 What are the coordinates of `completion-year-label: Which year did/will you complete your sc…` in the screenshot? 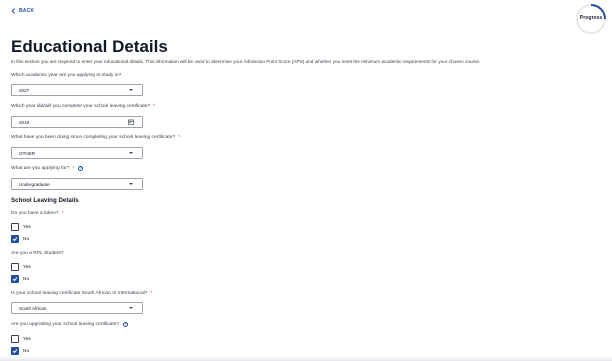 It's located at (81, 106).